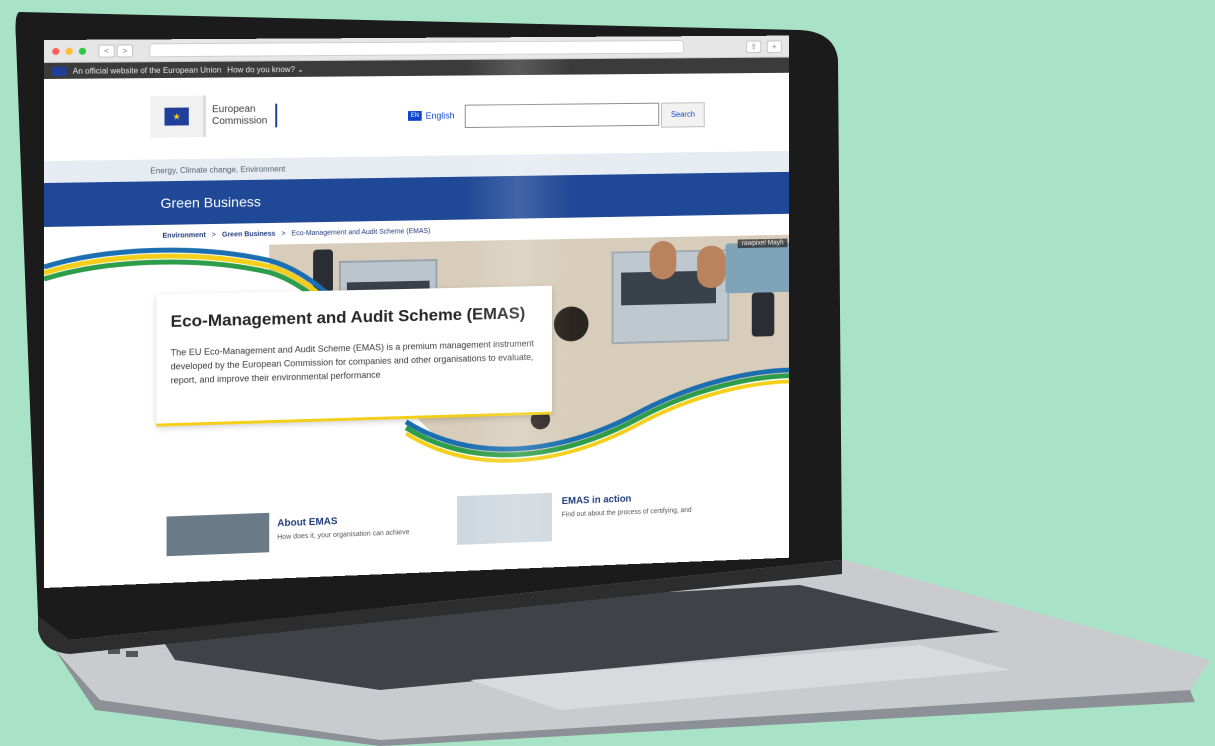 The width and height of the screenshot is (1215, 746). I want to click on hero-title: Eco-Management and Audit Scheme (EMAS), so click(348, 318).